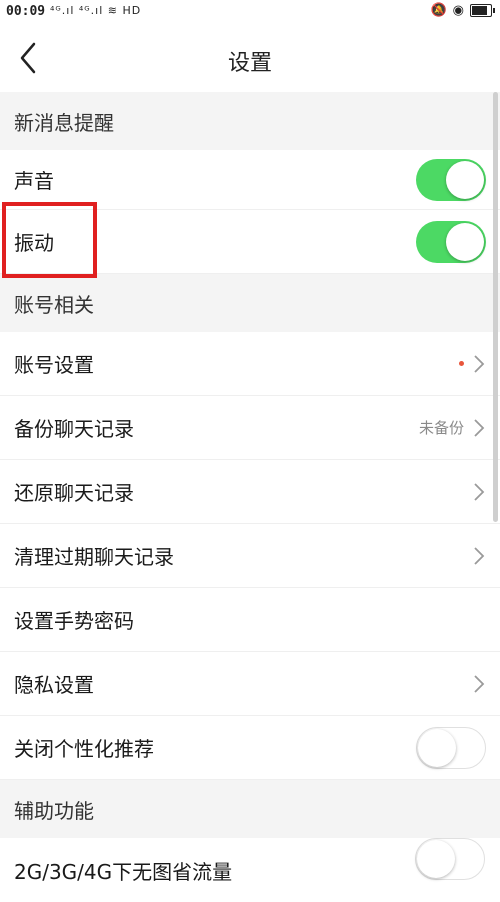 Image resolution: width=500 pixels, height=902 pixels. What do you see at coordinates (250, 428) in the screenshot?
I see `row-backup: 备份聊天记录 未备份` at bounding box center [250, 428].